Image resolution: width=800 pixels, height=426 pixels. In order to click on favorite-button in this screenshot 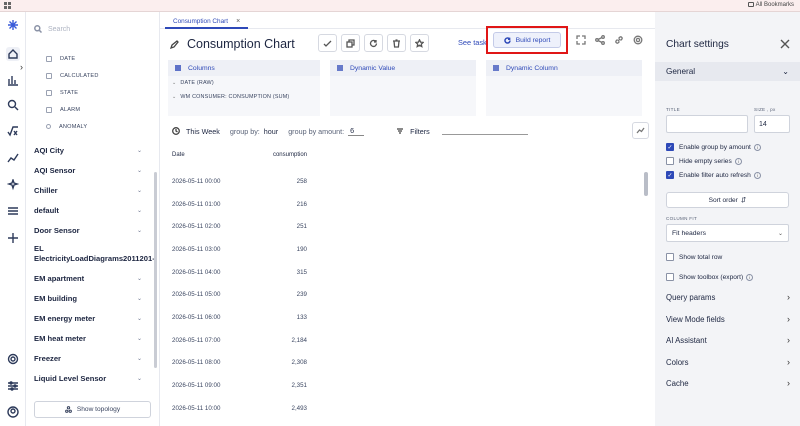, I will do `click(419, 43)`.